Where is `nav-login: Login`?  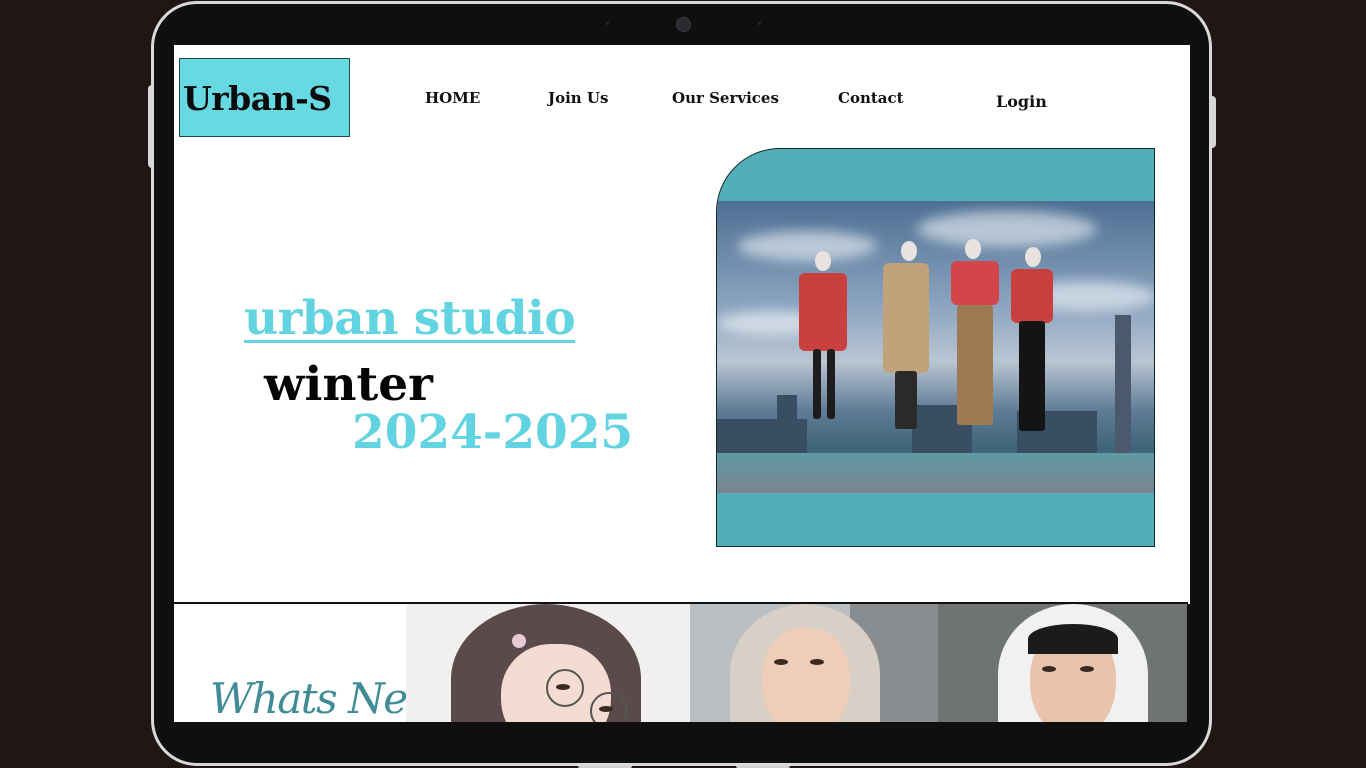
nav-login: Login is located at coordinates (1021, 101).